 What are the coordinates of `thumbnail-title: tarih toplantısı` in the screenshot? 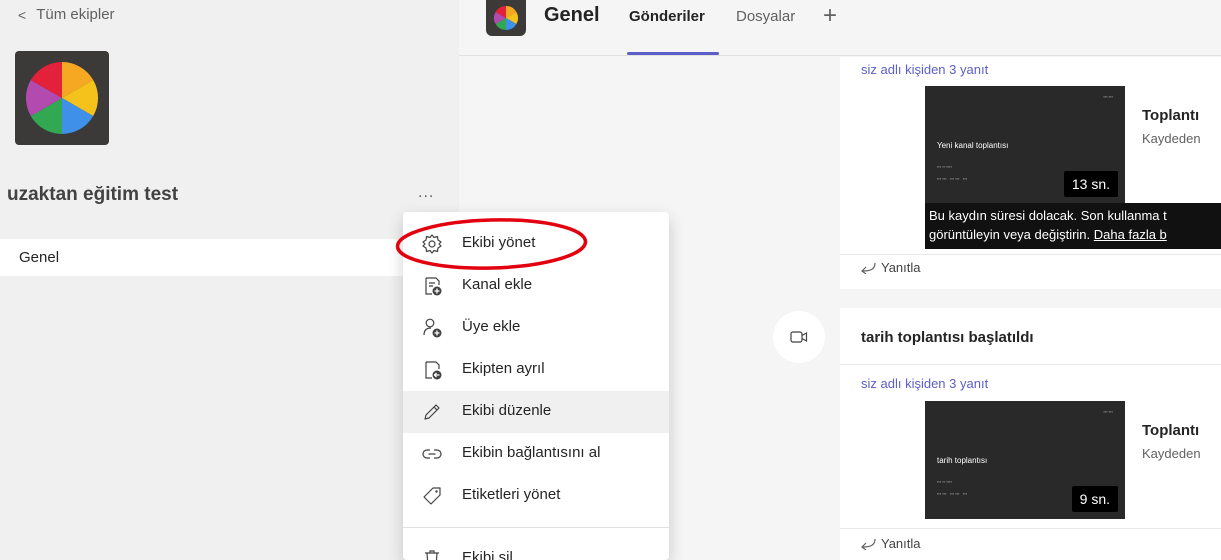 It's located at (962, 460).